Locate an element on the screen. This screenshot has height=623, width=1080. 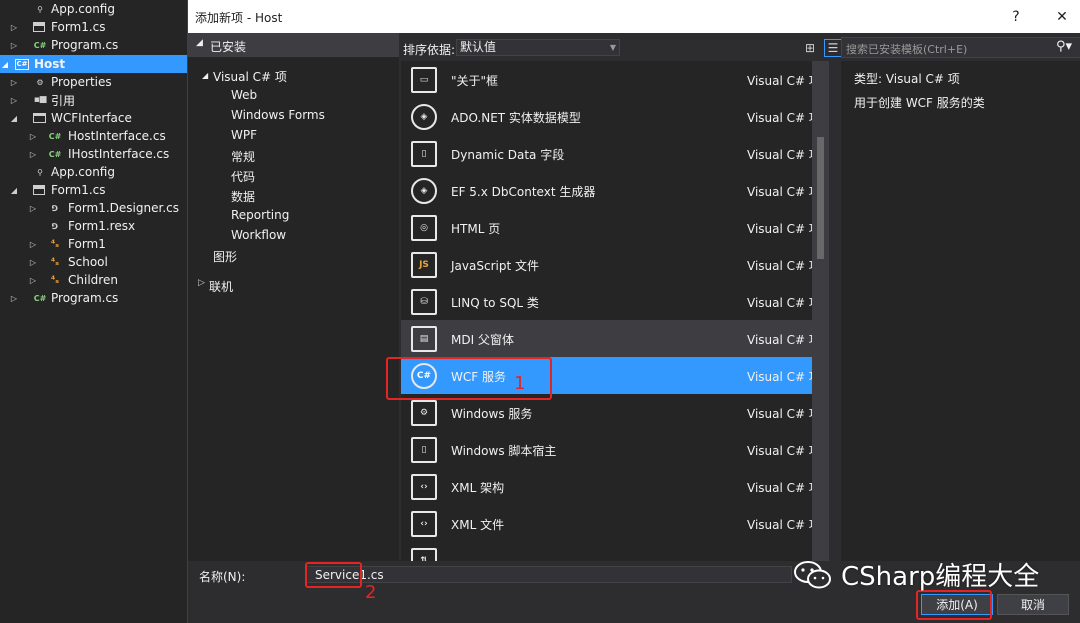
tree-item-form1: ▷ Form1.cs is located at coordinates (93, 27).